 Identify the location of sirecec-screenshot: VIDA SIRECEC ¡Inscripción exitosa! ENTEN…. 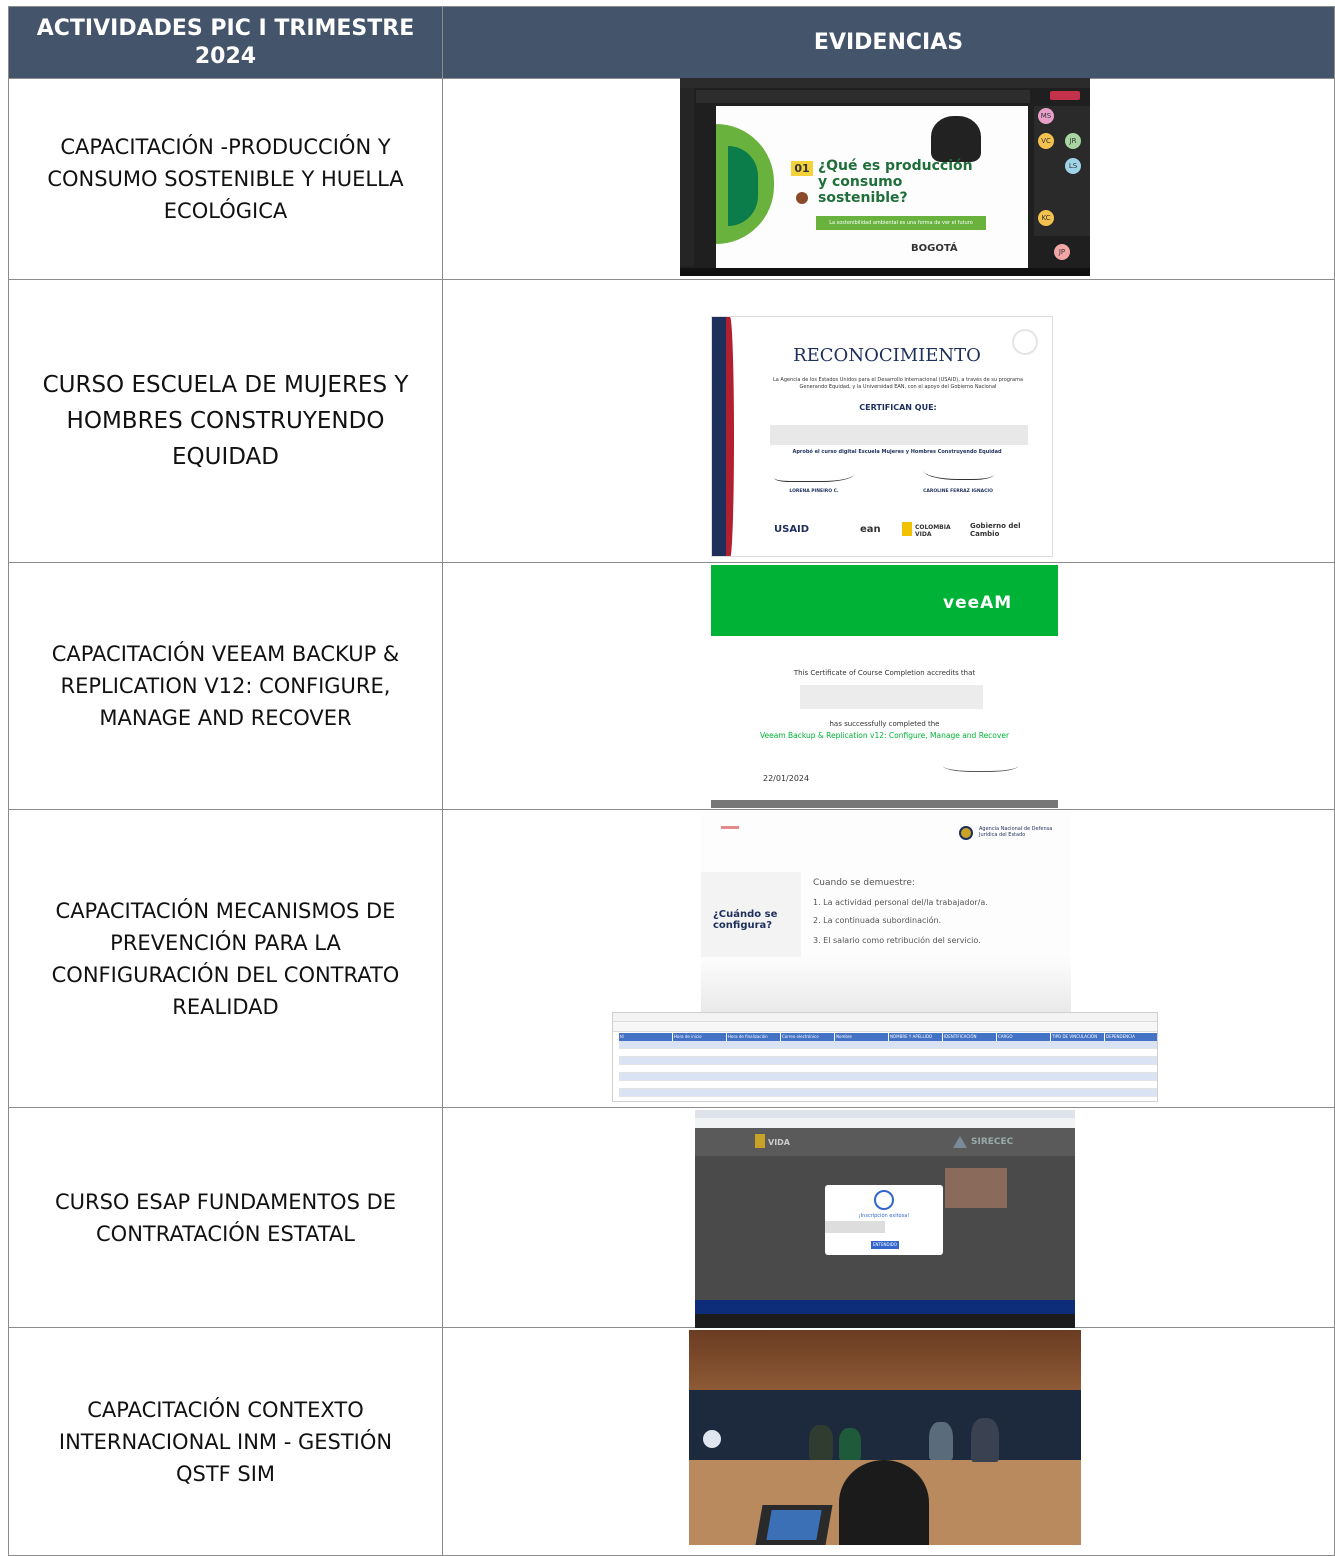
(885, 1219).